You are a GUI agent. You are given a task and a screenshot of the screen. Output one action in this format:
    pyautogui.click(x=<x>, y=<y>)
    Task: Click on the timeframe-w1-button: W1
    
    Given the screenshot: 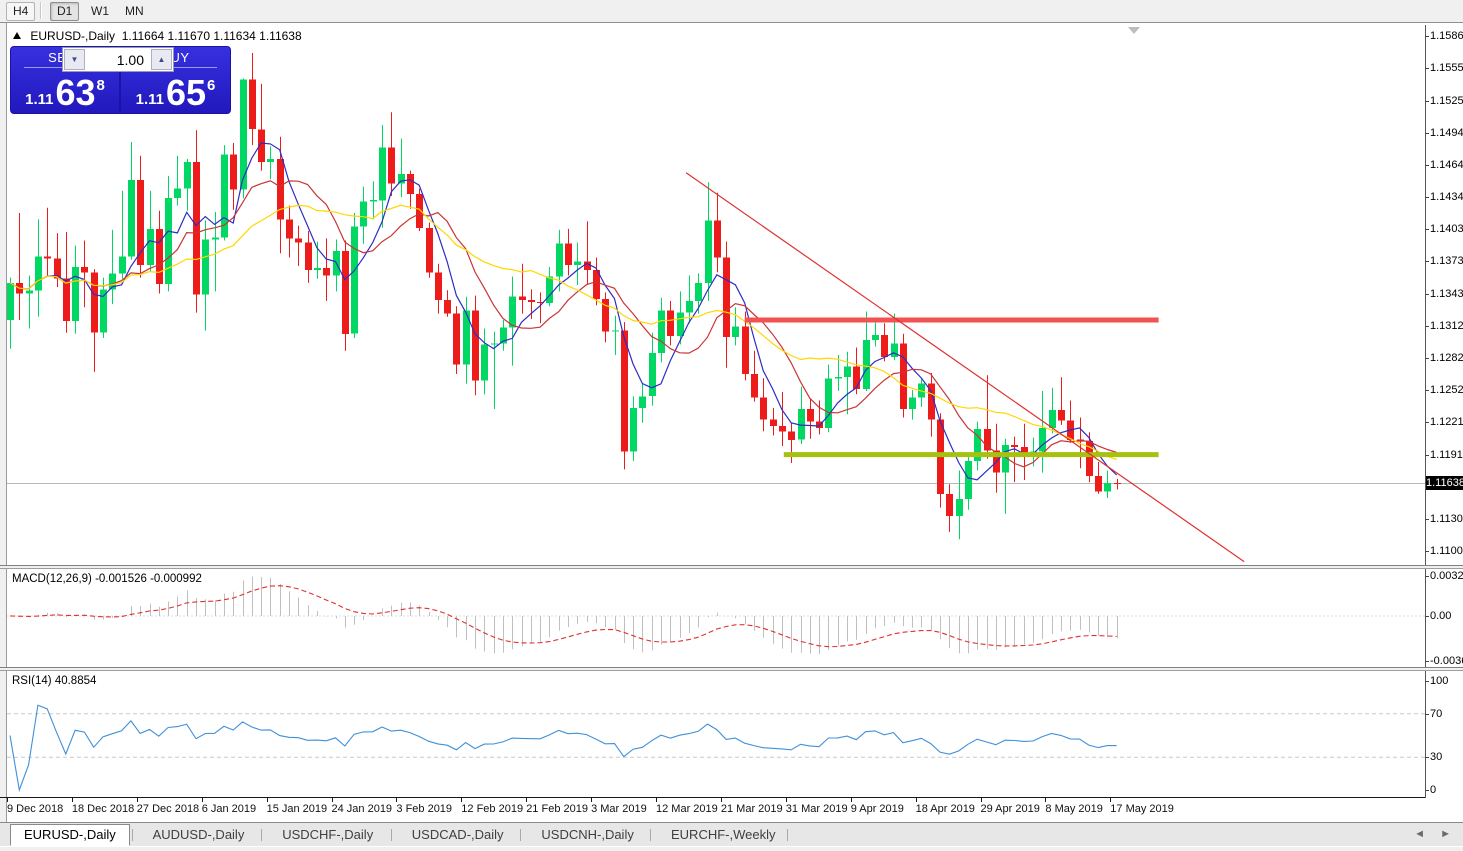 What is the action you would take?
    pyautogui.click(x=100, y=11)
    